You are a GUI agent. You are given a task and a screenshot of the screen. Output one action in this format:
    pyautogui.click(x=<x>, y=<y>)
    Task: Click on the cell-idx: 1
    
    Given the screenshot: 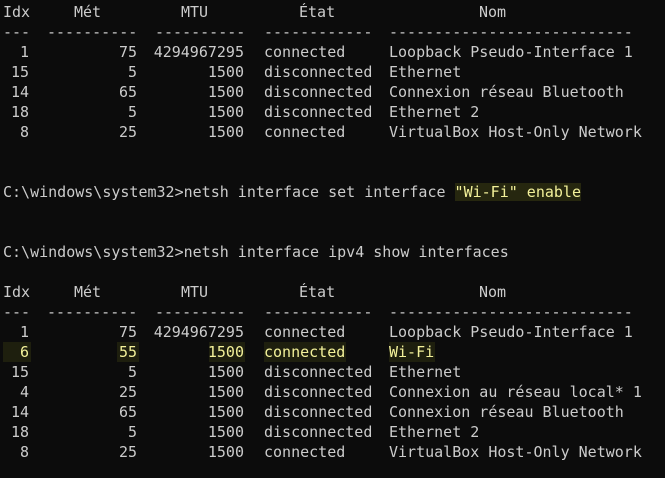 What is the action you would take?
    pyautogui.click(x=24, y=52)
    